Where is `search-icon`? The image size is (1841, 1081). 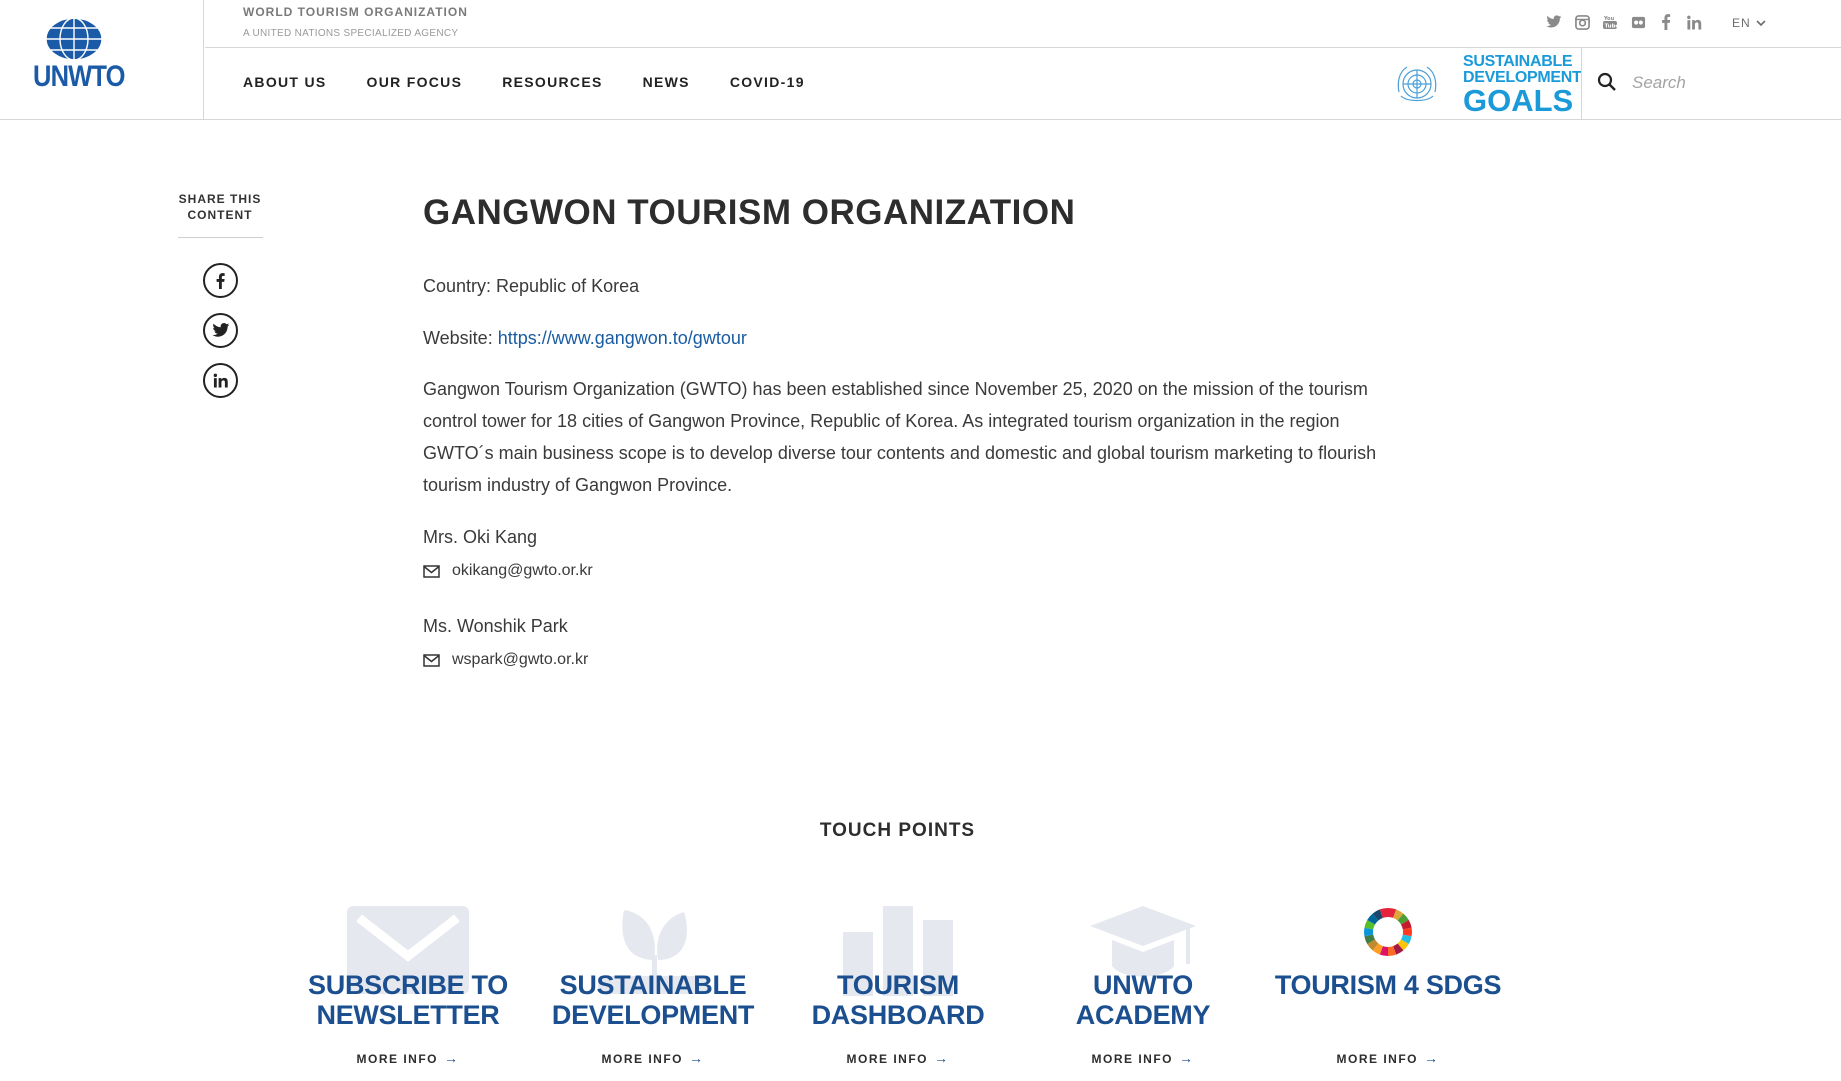 search-icon is located at coordinates (1607, 82).